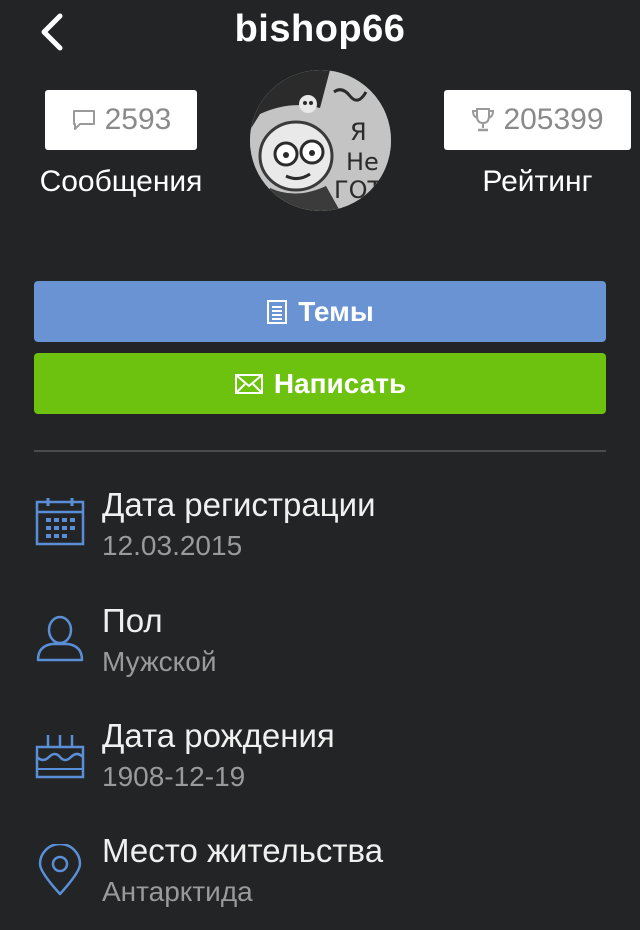 Image resolution: width=640 pixels, height=930 pixels. I want to click on document-icon, so click(277, 311).